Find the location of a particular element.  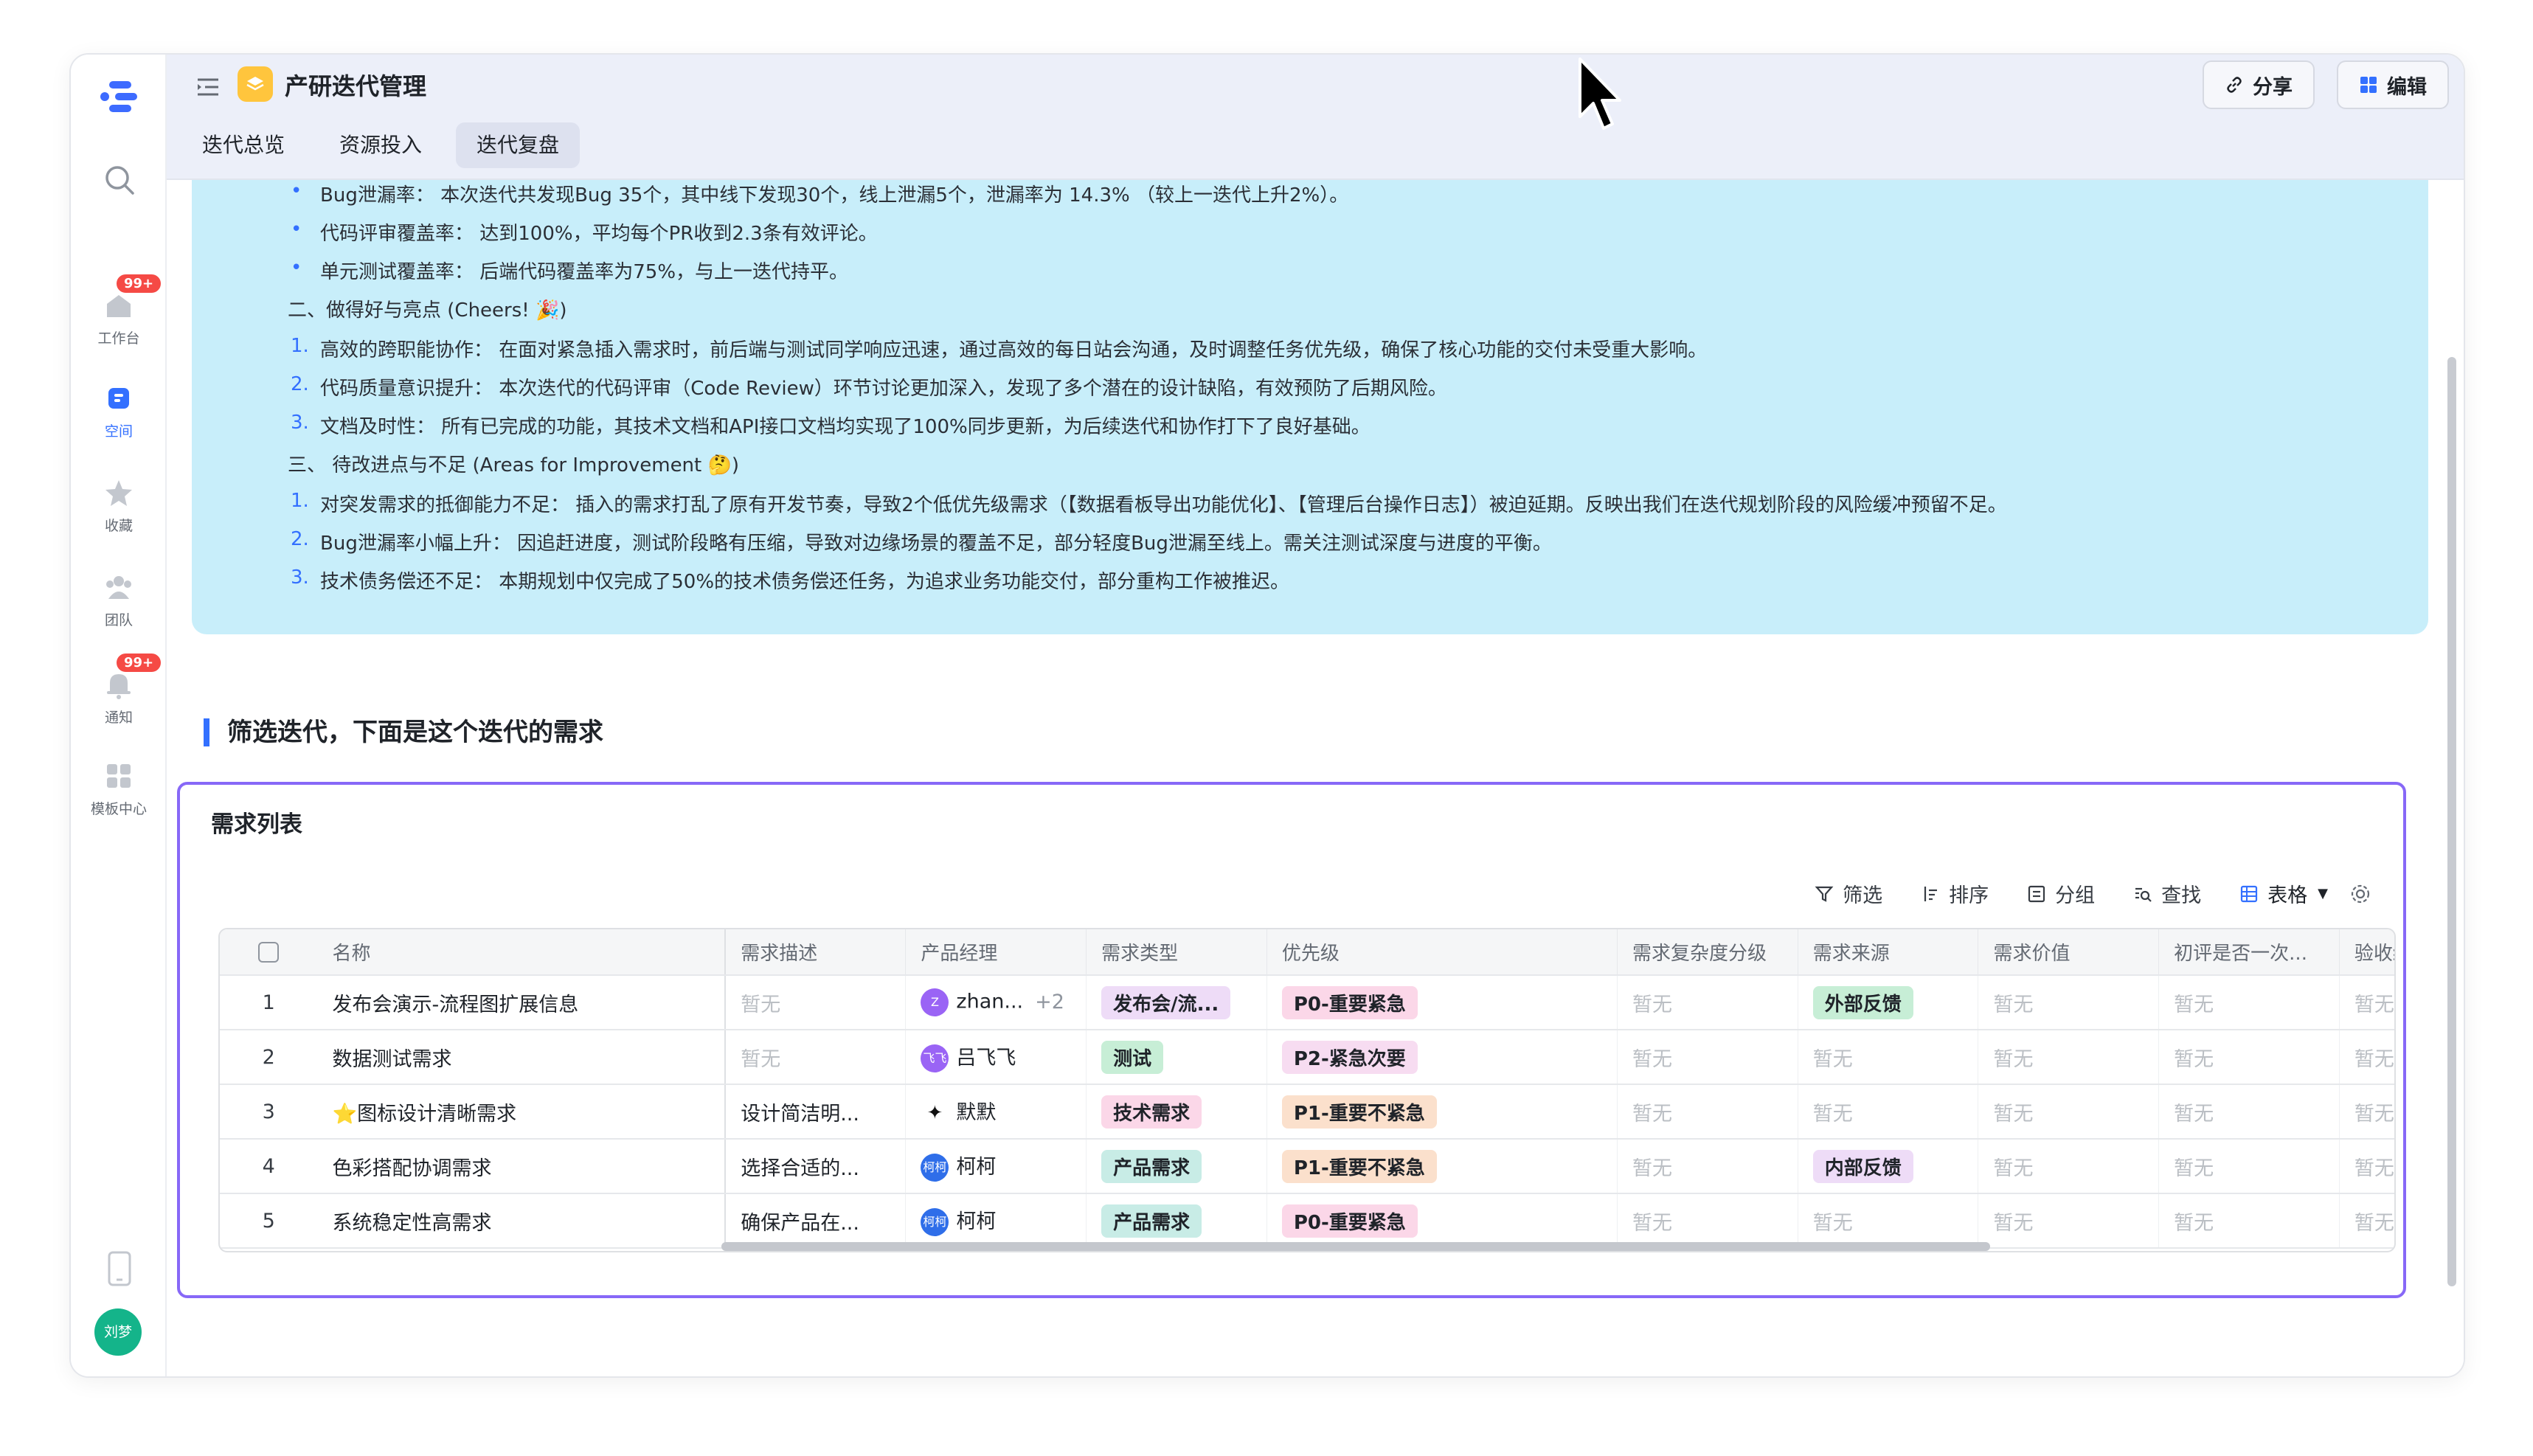

rail-item-workbench: 99+ 工作台 is located at coordinates (119, 310).